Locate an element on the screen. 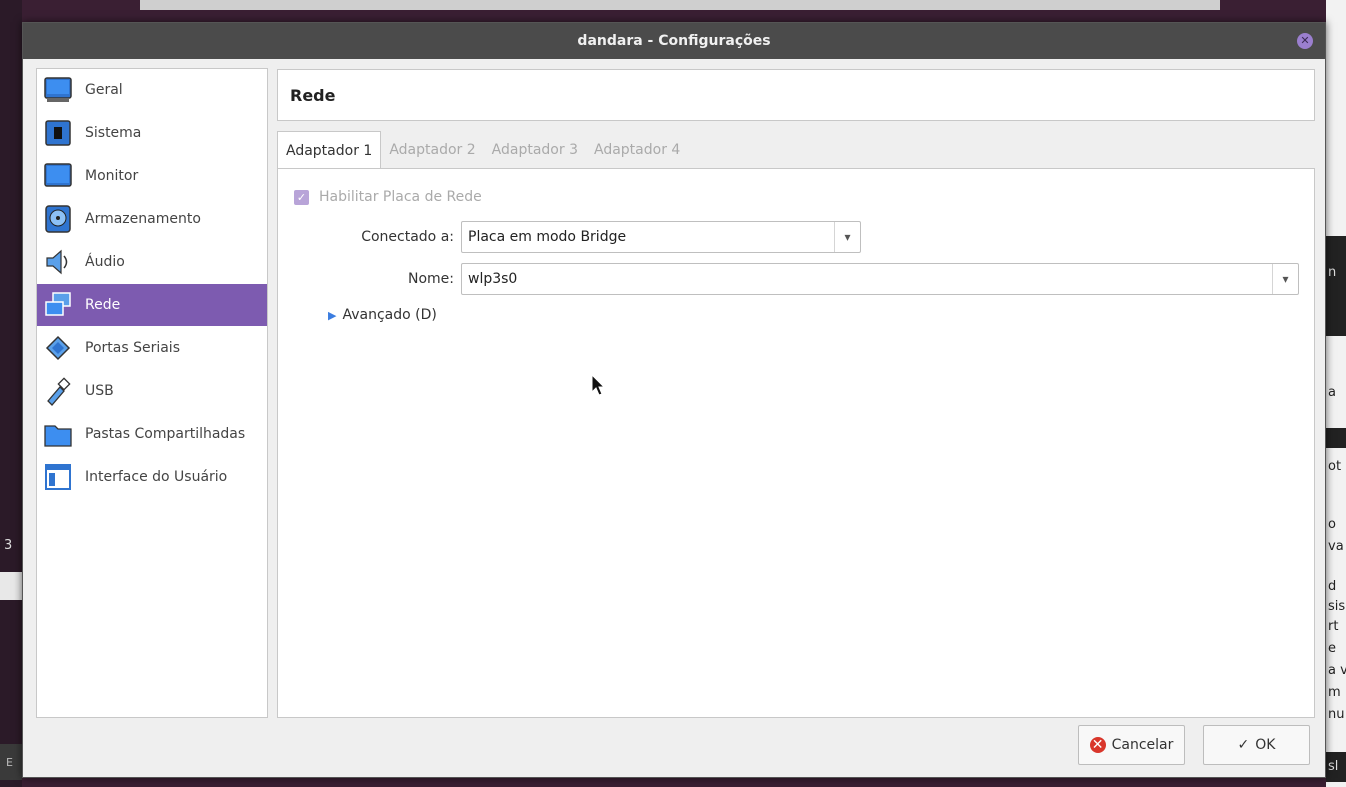  enable-network-label: Habilitar Placa de Rede is located at coordinates (400, 197).